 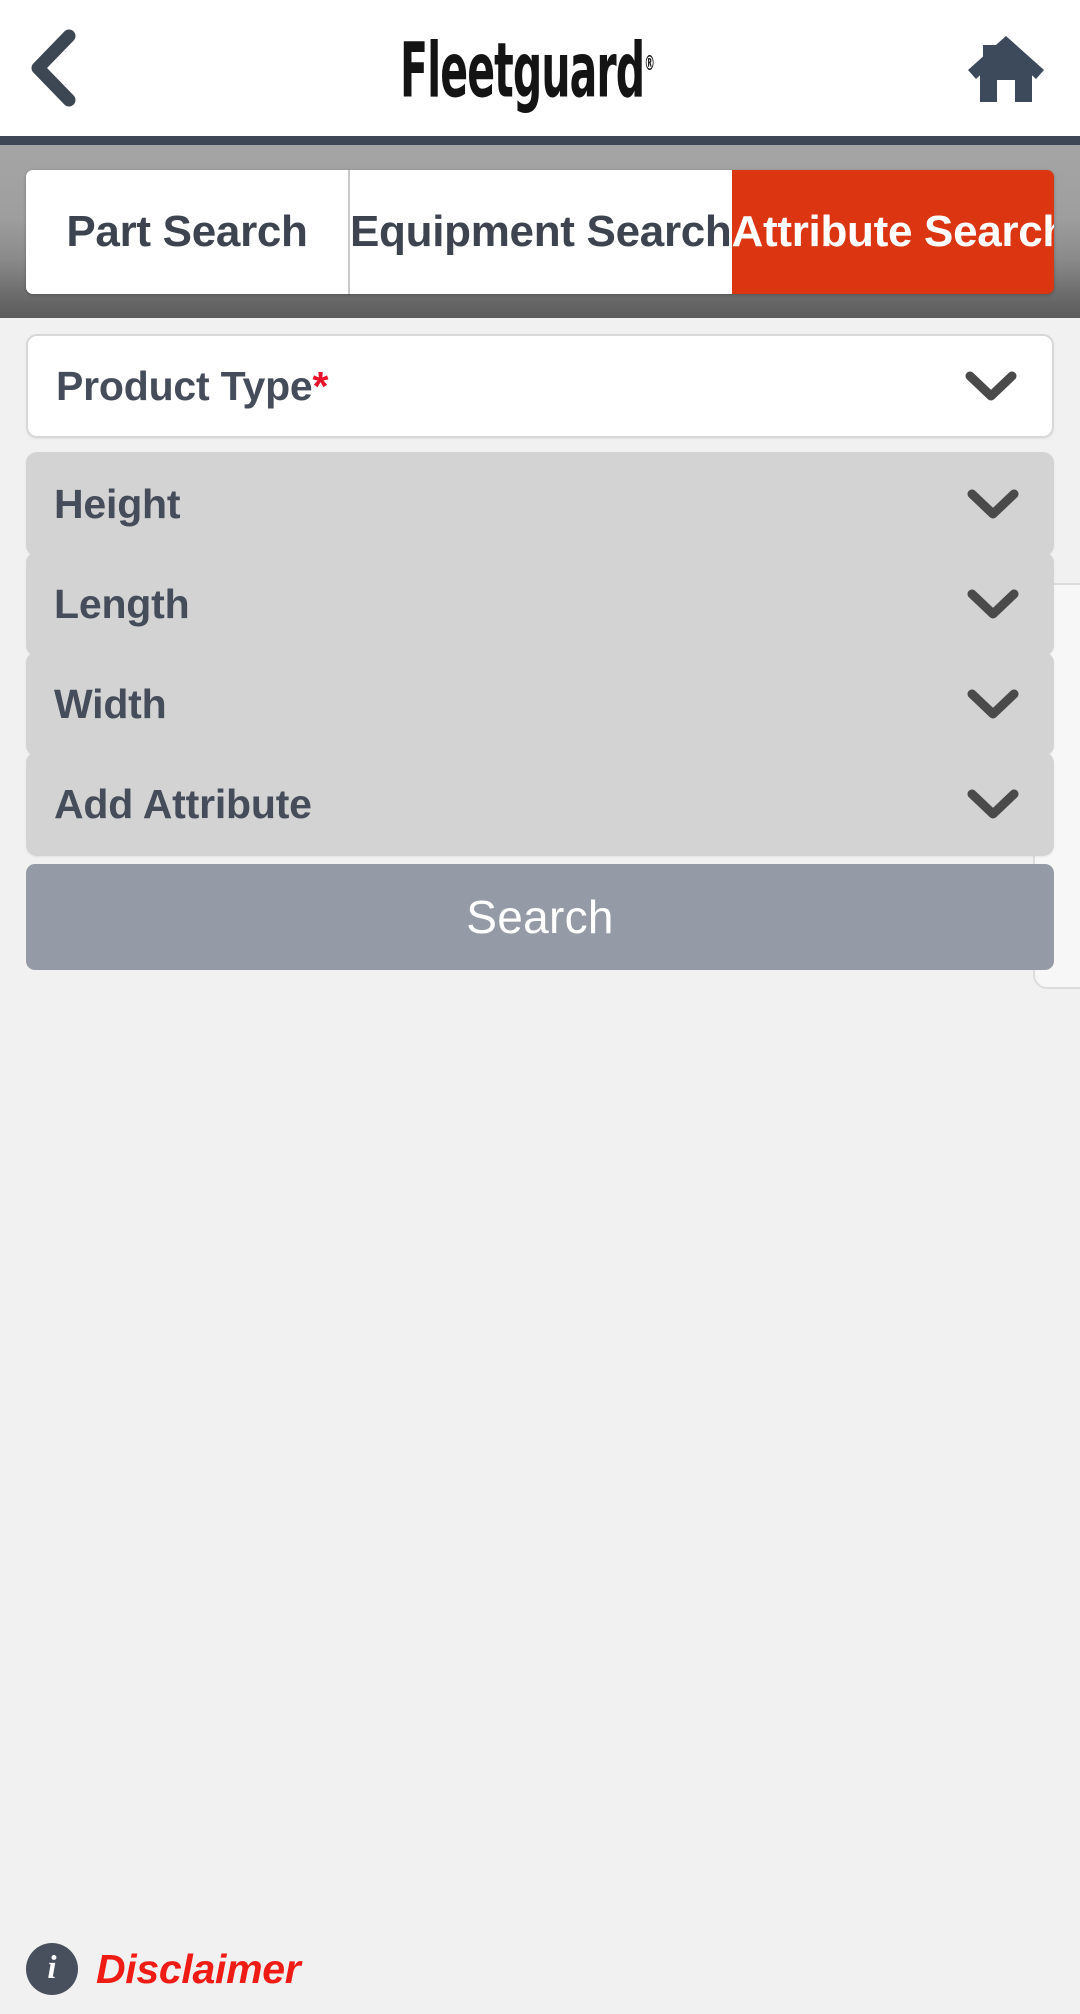 I want to click on registered-trademark-mark: ®, so click(x=650, y=63).